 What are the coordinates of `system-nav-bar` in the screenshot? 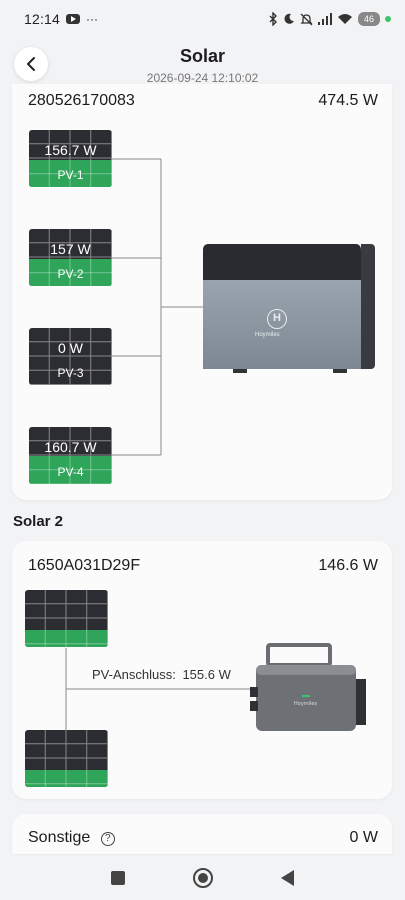 It's located at (202, 877).